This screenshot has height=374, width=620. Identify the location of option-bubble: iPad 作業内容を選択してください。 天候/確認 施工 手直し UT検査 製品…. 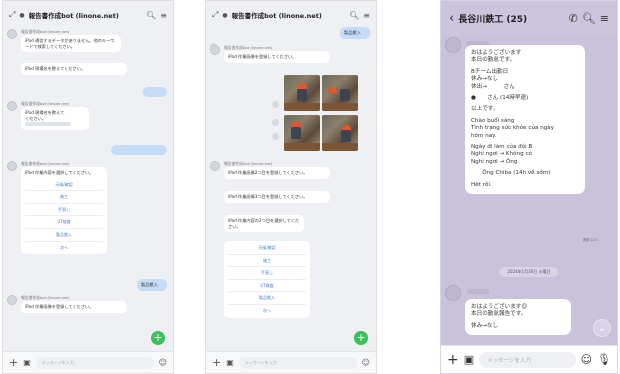
(64, 211).